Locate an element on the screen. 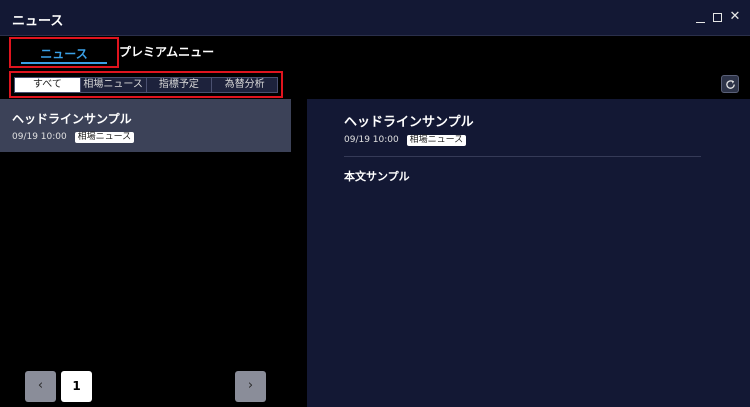 This screenshot has height=407, width=750. tab-news-label: ニュース is located at coordinates (64, 54).